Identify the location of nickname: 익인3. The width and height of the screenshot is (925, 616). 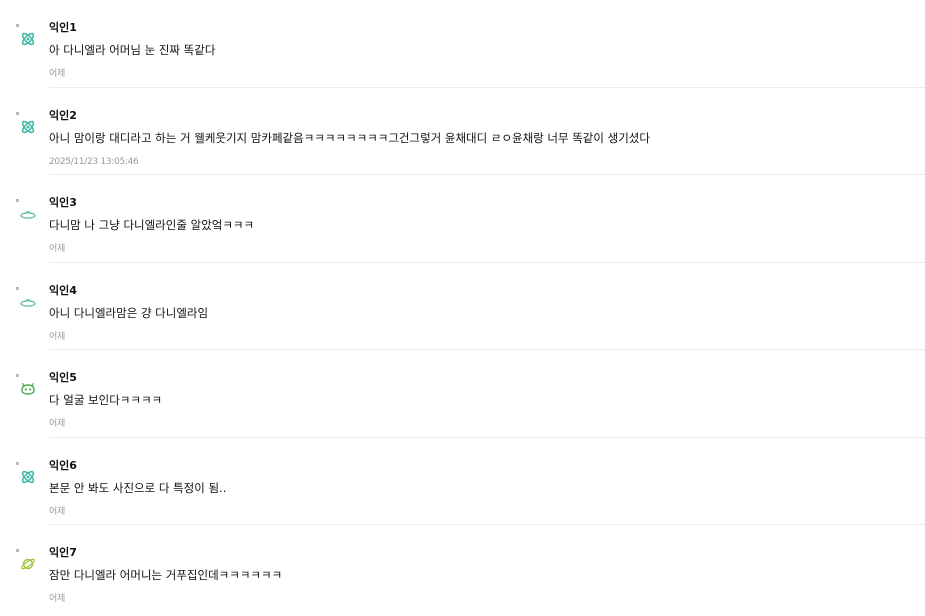
(63, 203).